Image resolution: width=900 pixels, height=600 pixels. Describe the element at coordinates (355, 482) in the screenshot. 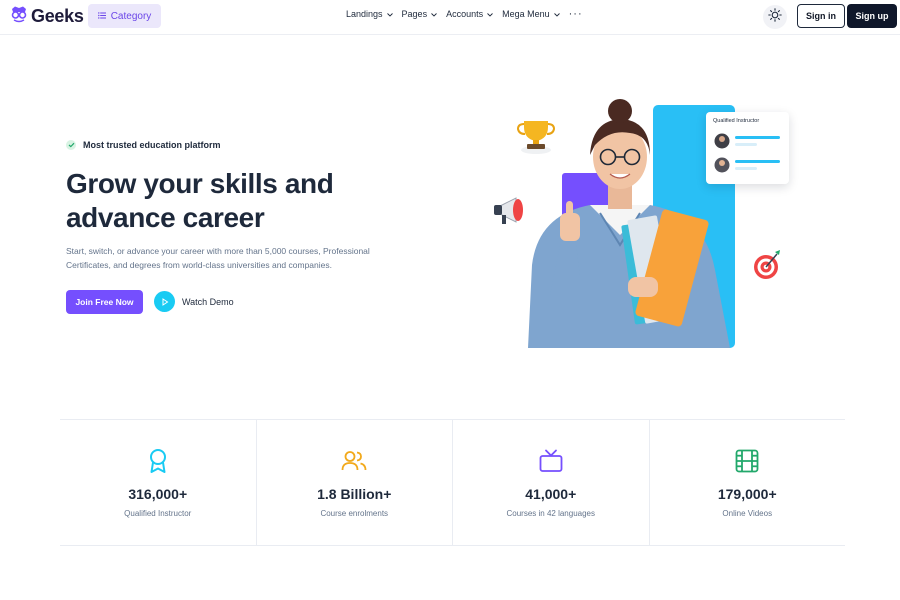

I see `stat-card: 1.8 Billion+ Course enrolments` at that location.